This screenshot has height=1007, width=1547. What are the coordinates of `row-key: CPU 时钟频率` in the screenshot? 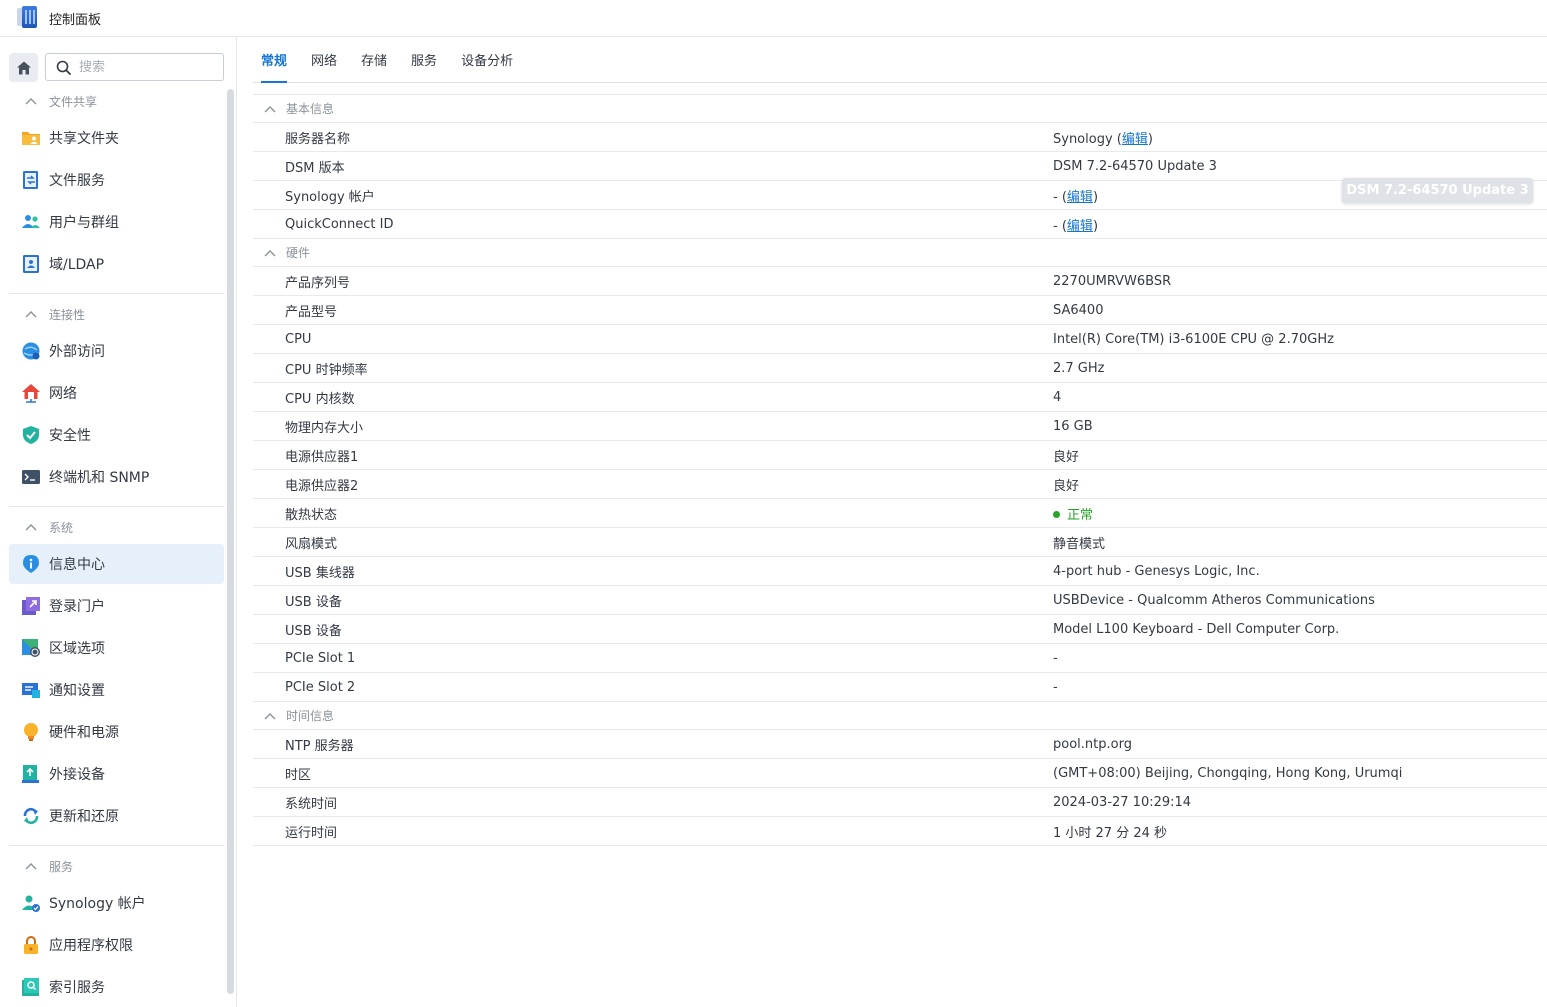 It's located at (326, 370).